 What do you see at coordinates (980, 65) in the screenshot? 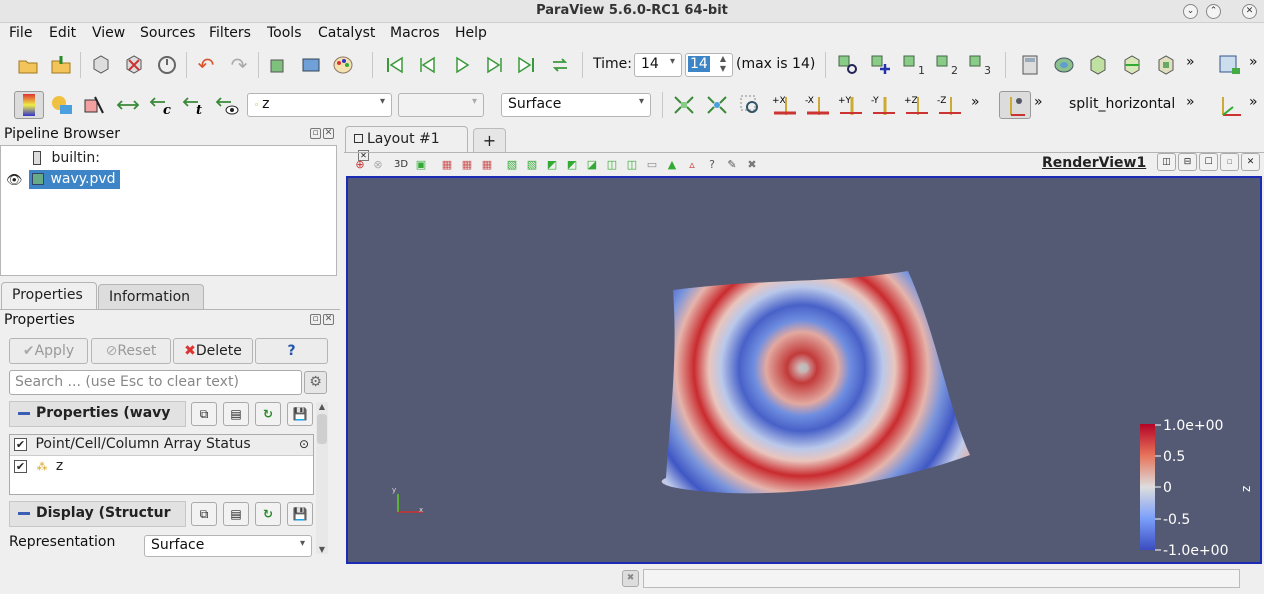
I see `selection-3-icon: 3` at bounding box center [980, 65].